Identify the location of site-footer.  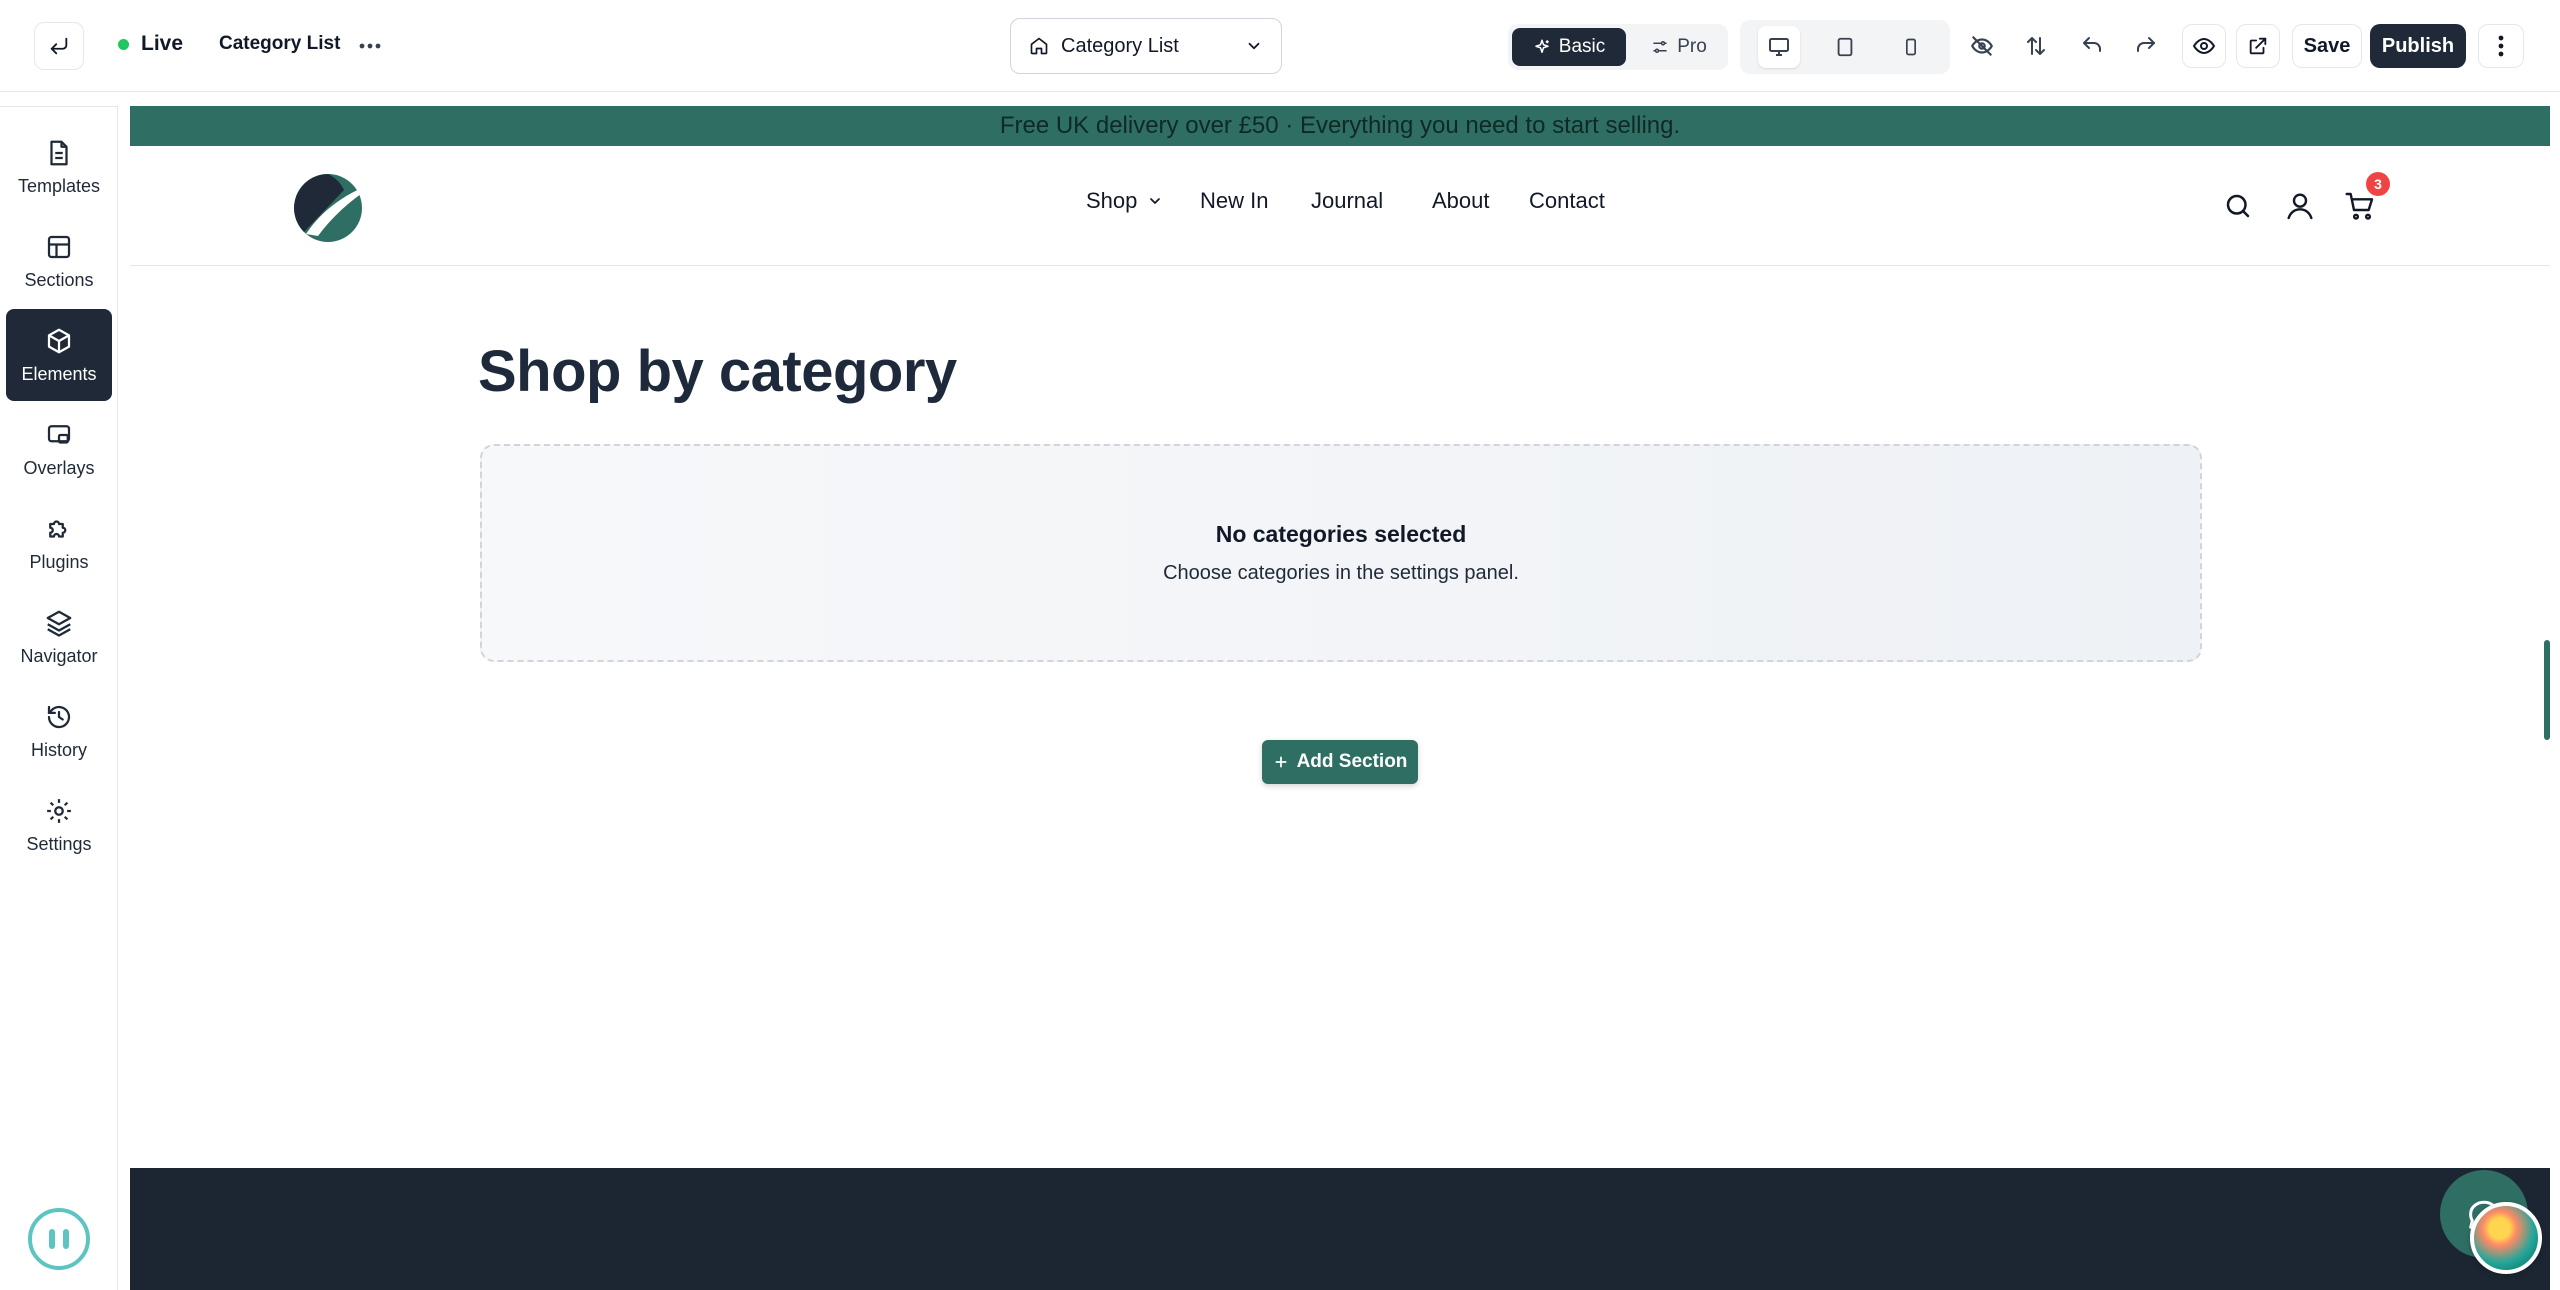
(1340, 1229).